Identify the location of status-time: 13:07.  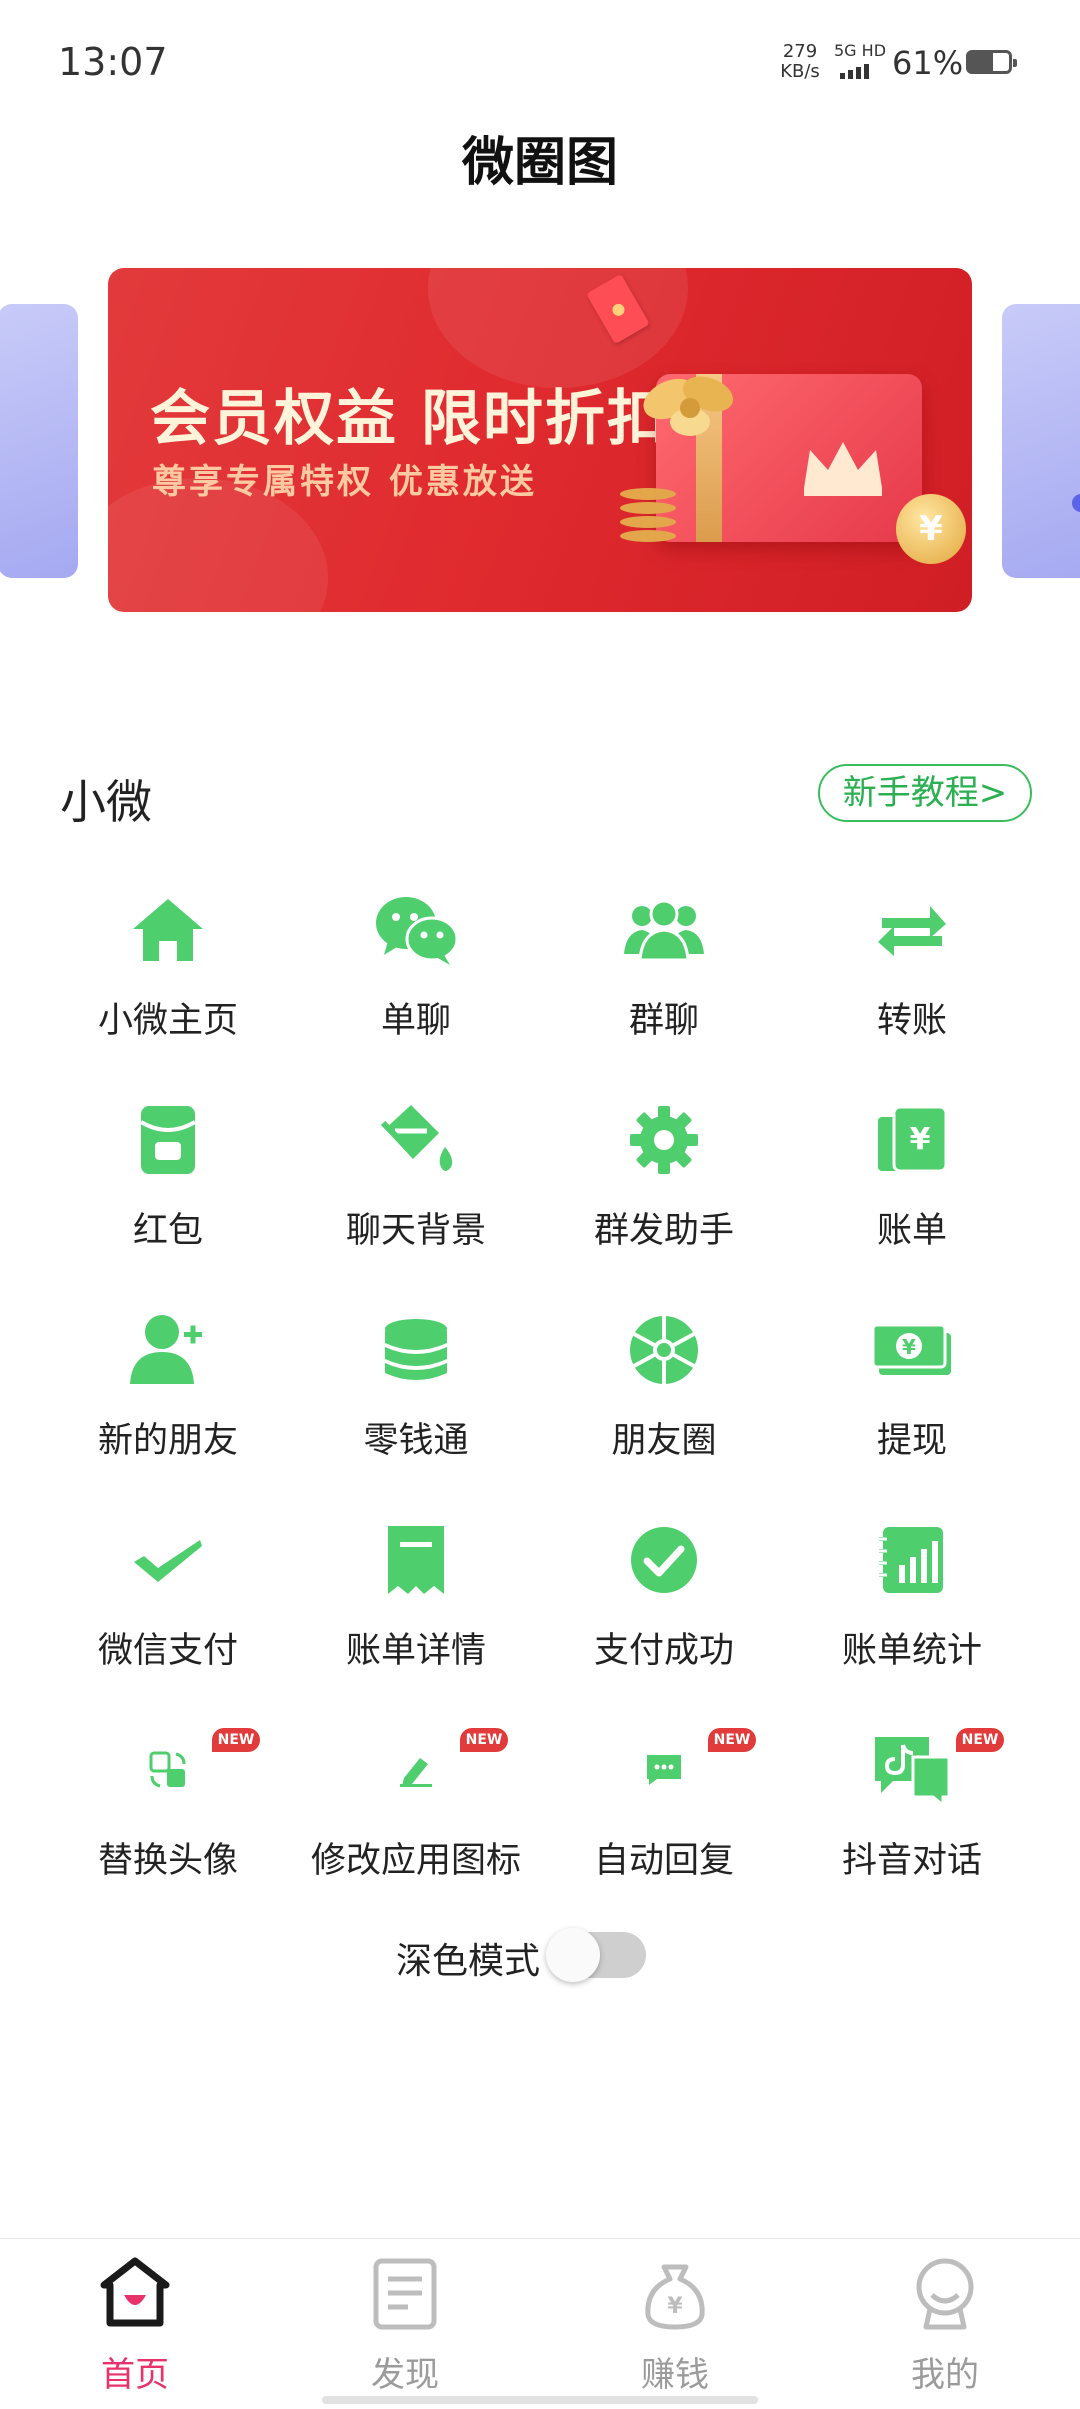
(113, 62).